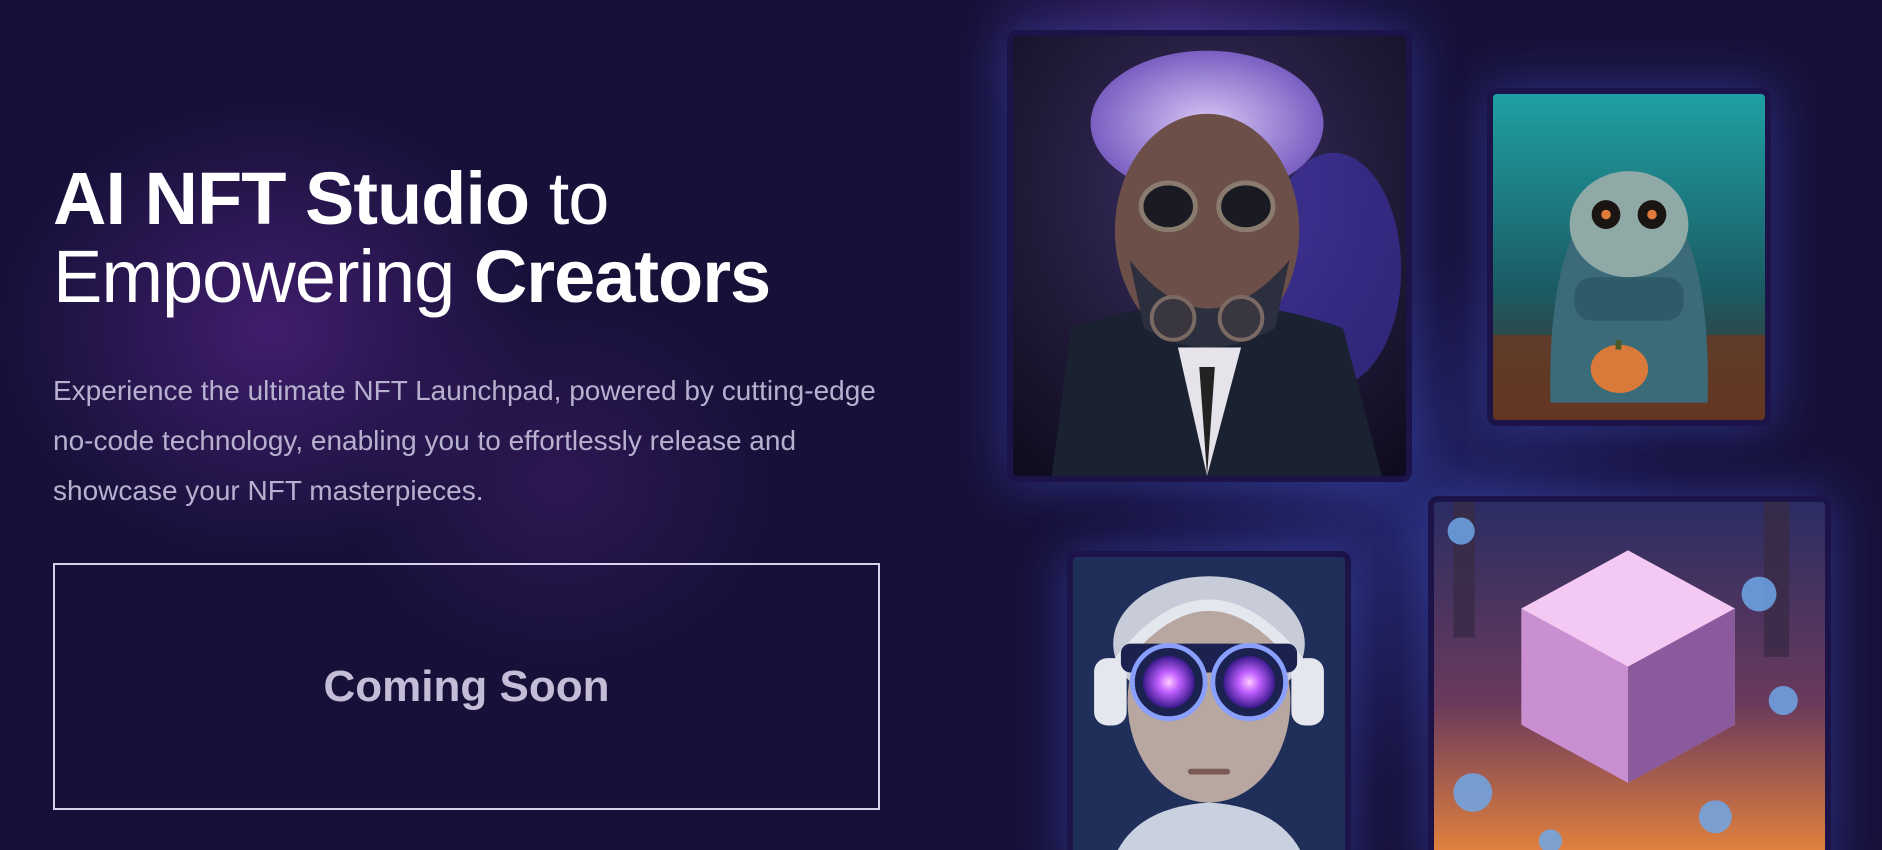 The height and width of the screenshot is (850, 1882). Describe the element at coordinates (622, 276) in the screenshot. I see `hero-title-bold-2: Creators` at that location.